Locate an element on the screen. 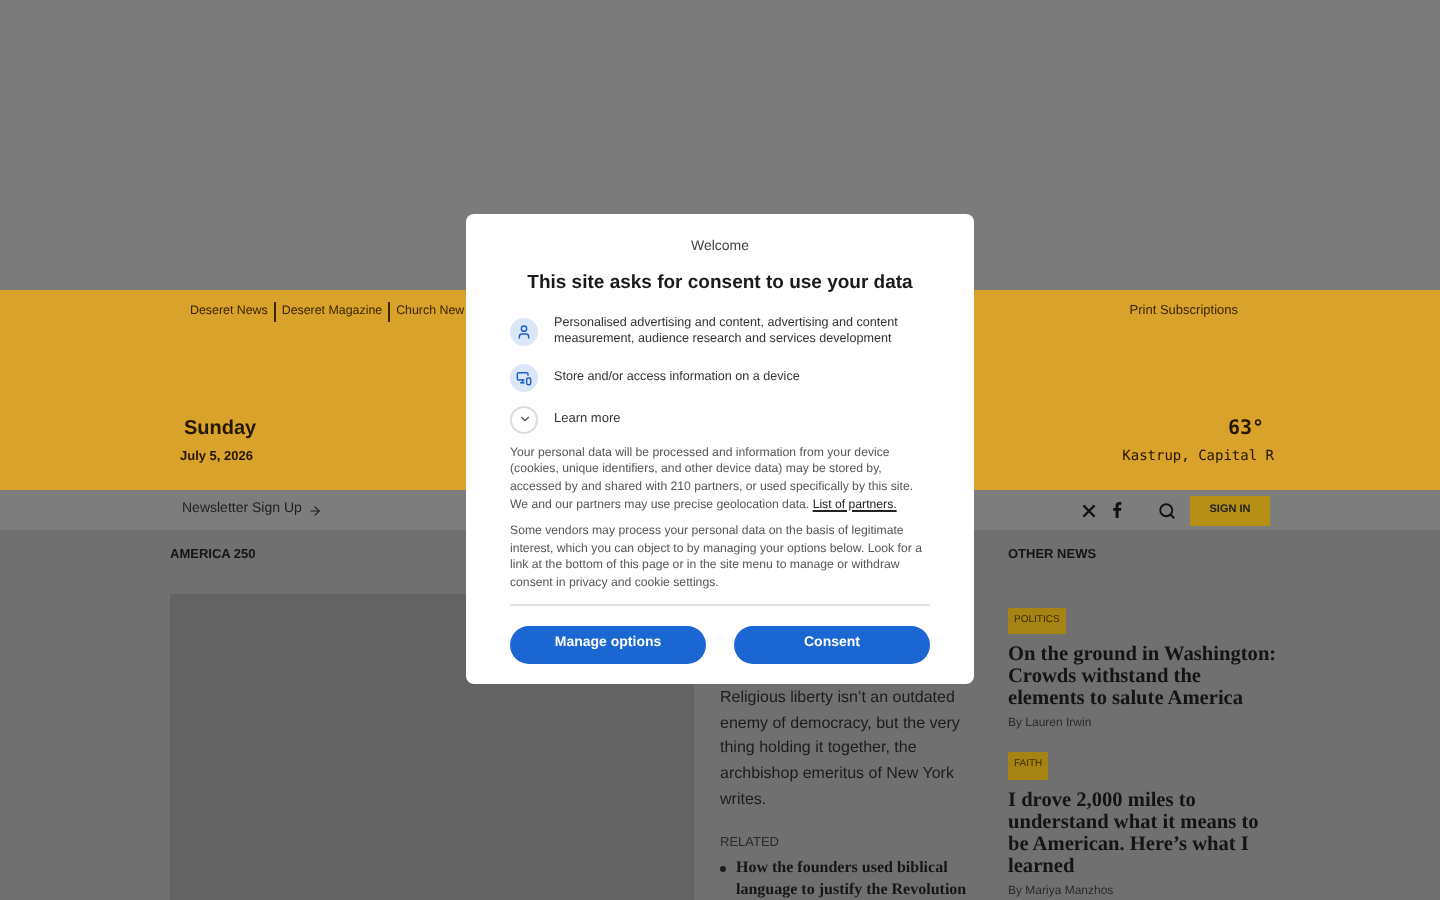 Image resolution: width=1440 pixels, height=900 pixels. related-link: How the founders used biblical language to justify the Revolution is located at coordinates (859, 879).